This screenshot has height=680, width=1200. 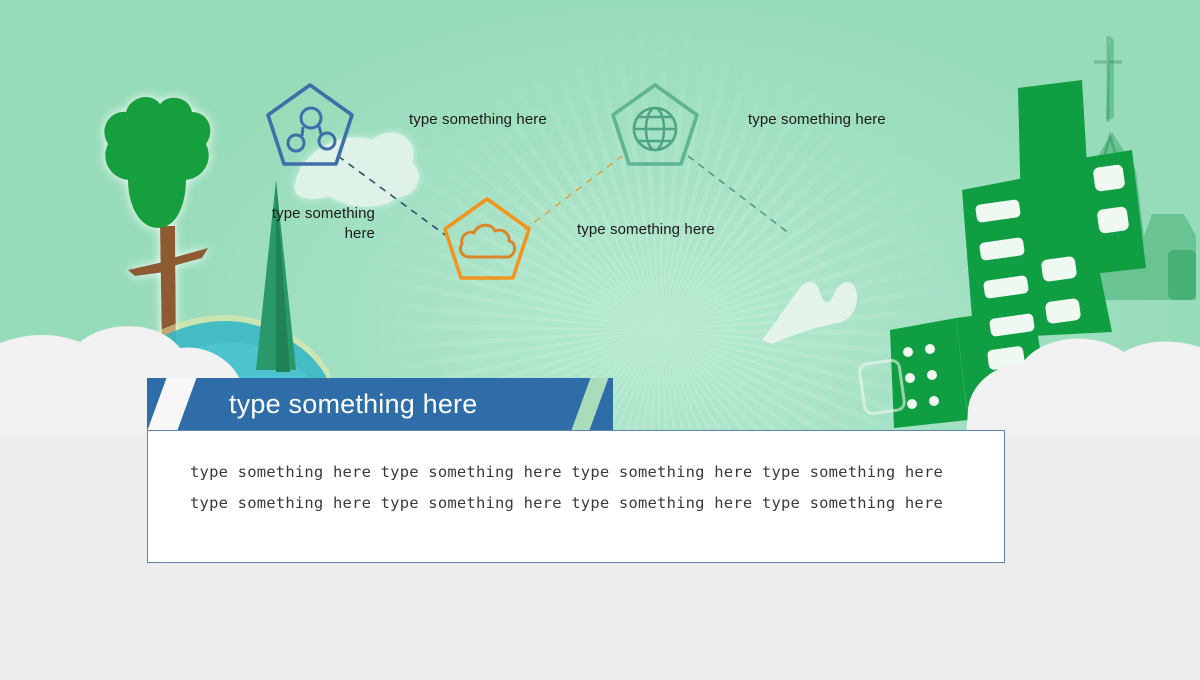 I want to click on node-share-pentagon, so click(x=310, y=124).